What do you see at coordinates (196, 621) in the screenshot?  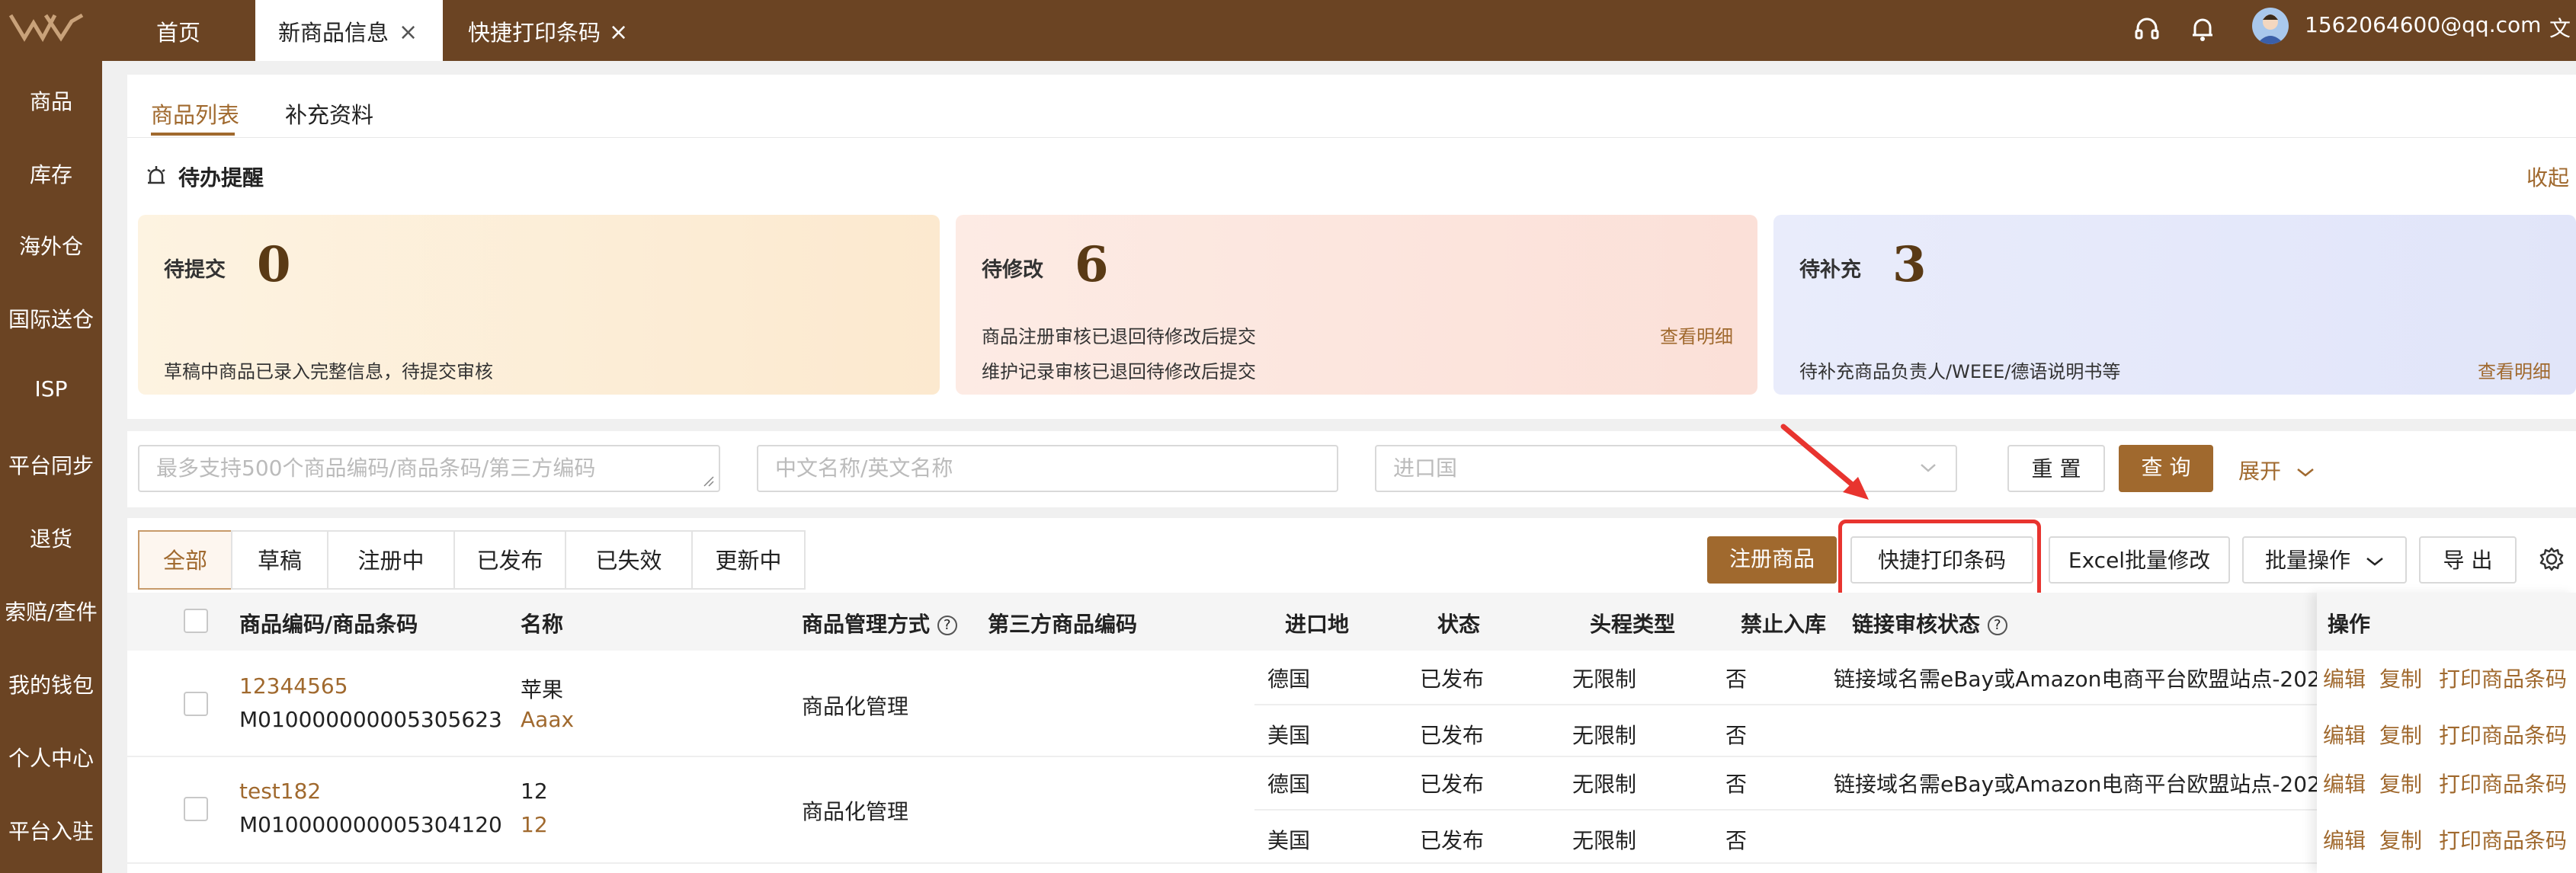 I see `select-all-checkbox` at bounding box center [196, 621].